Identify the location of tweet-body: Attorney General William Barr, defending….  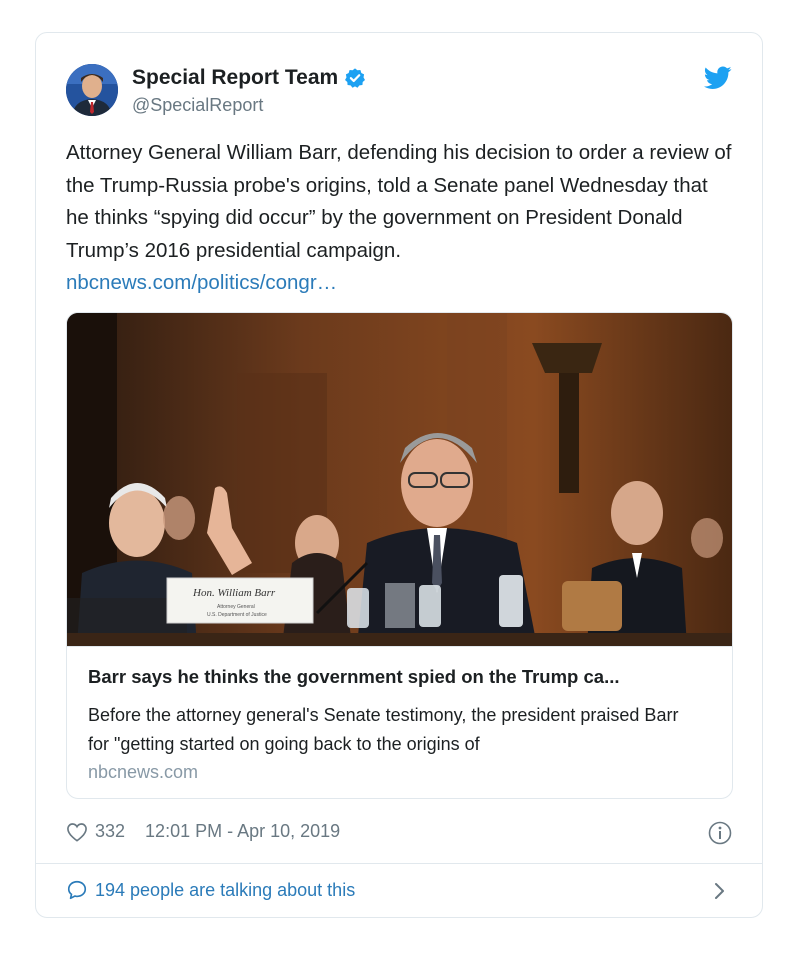
(401, 218).